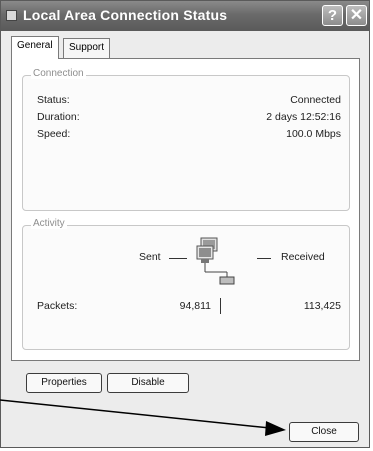 This screenshot has height=451, width=373. Describe the element at coordinates (35, 47) in the screenshot. I see `tab-general: General` at that location.